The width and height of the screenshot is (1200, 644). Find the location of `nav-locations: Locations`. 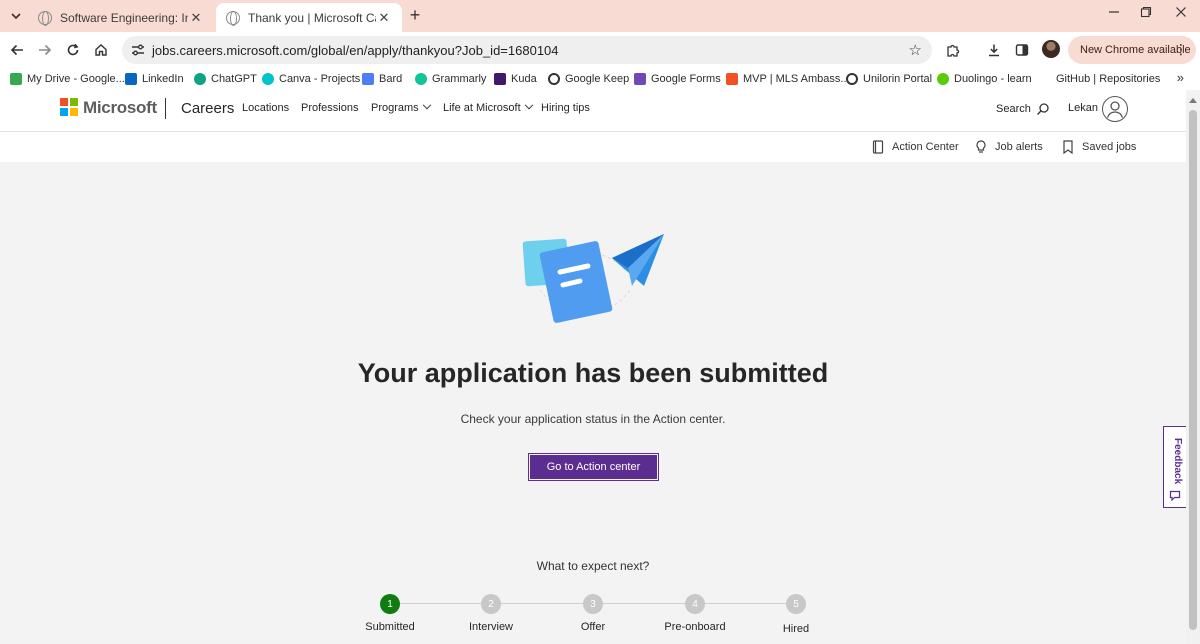

nav-locations: Locations is located at coordinates (265, 108).